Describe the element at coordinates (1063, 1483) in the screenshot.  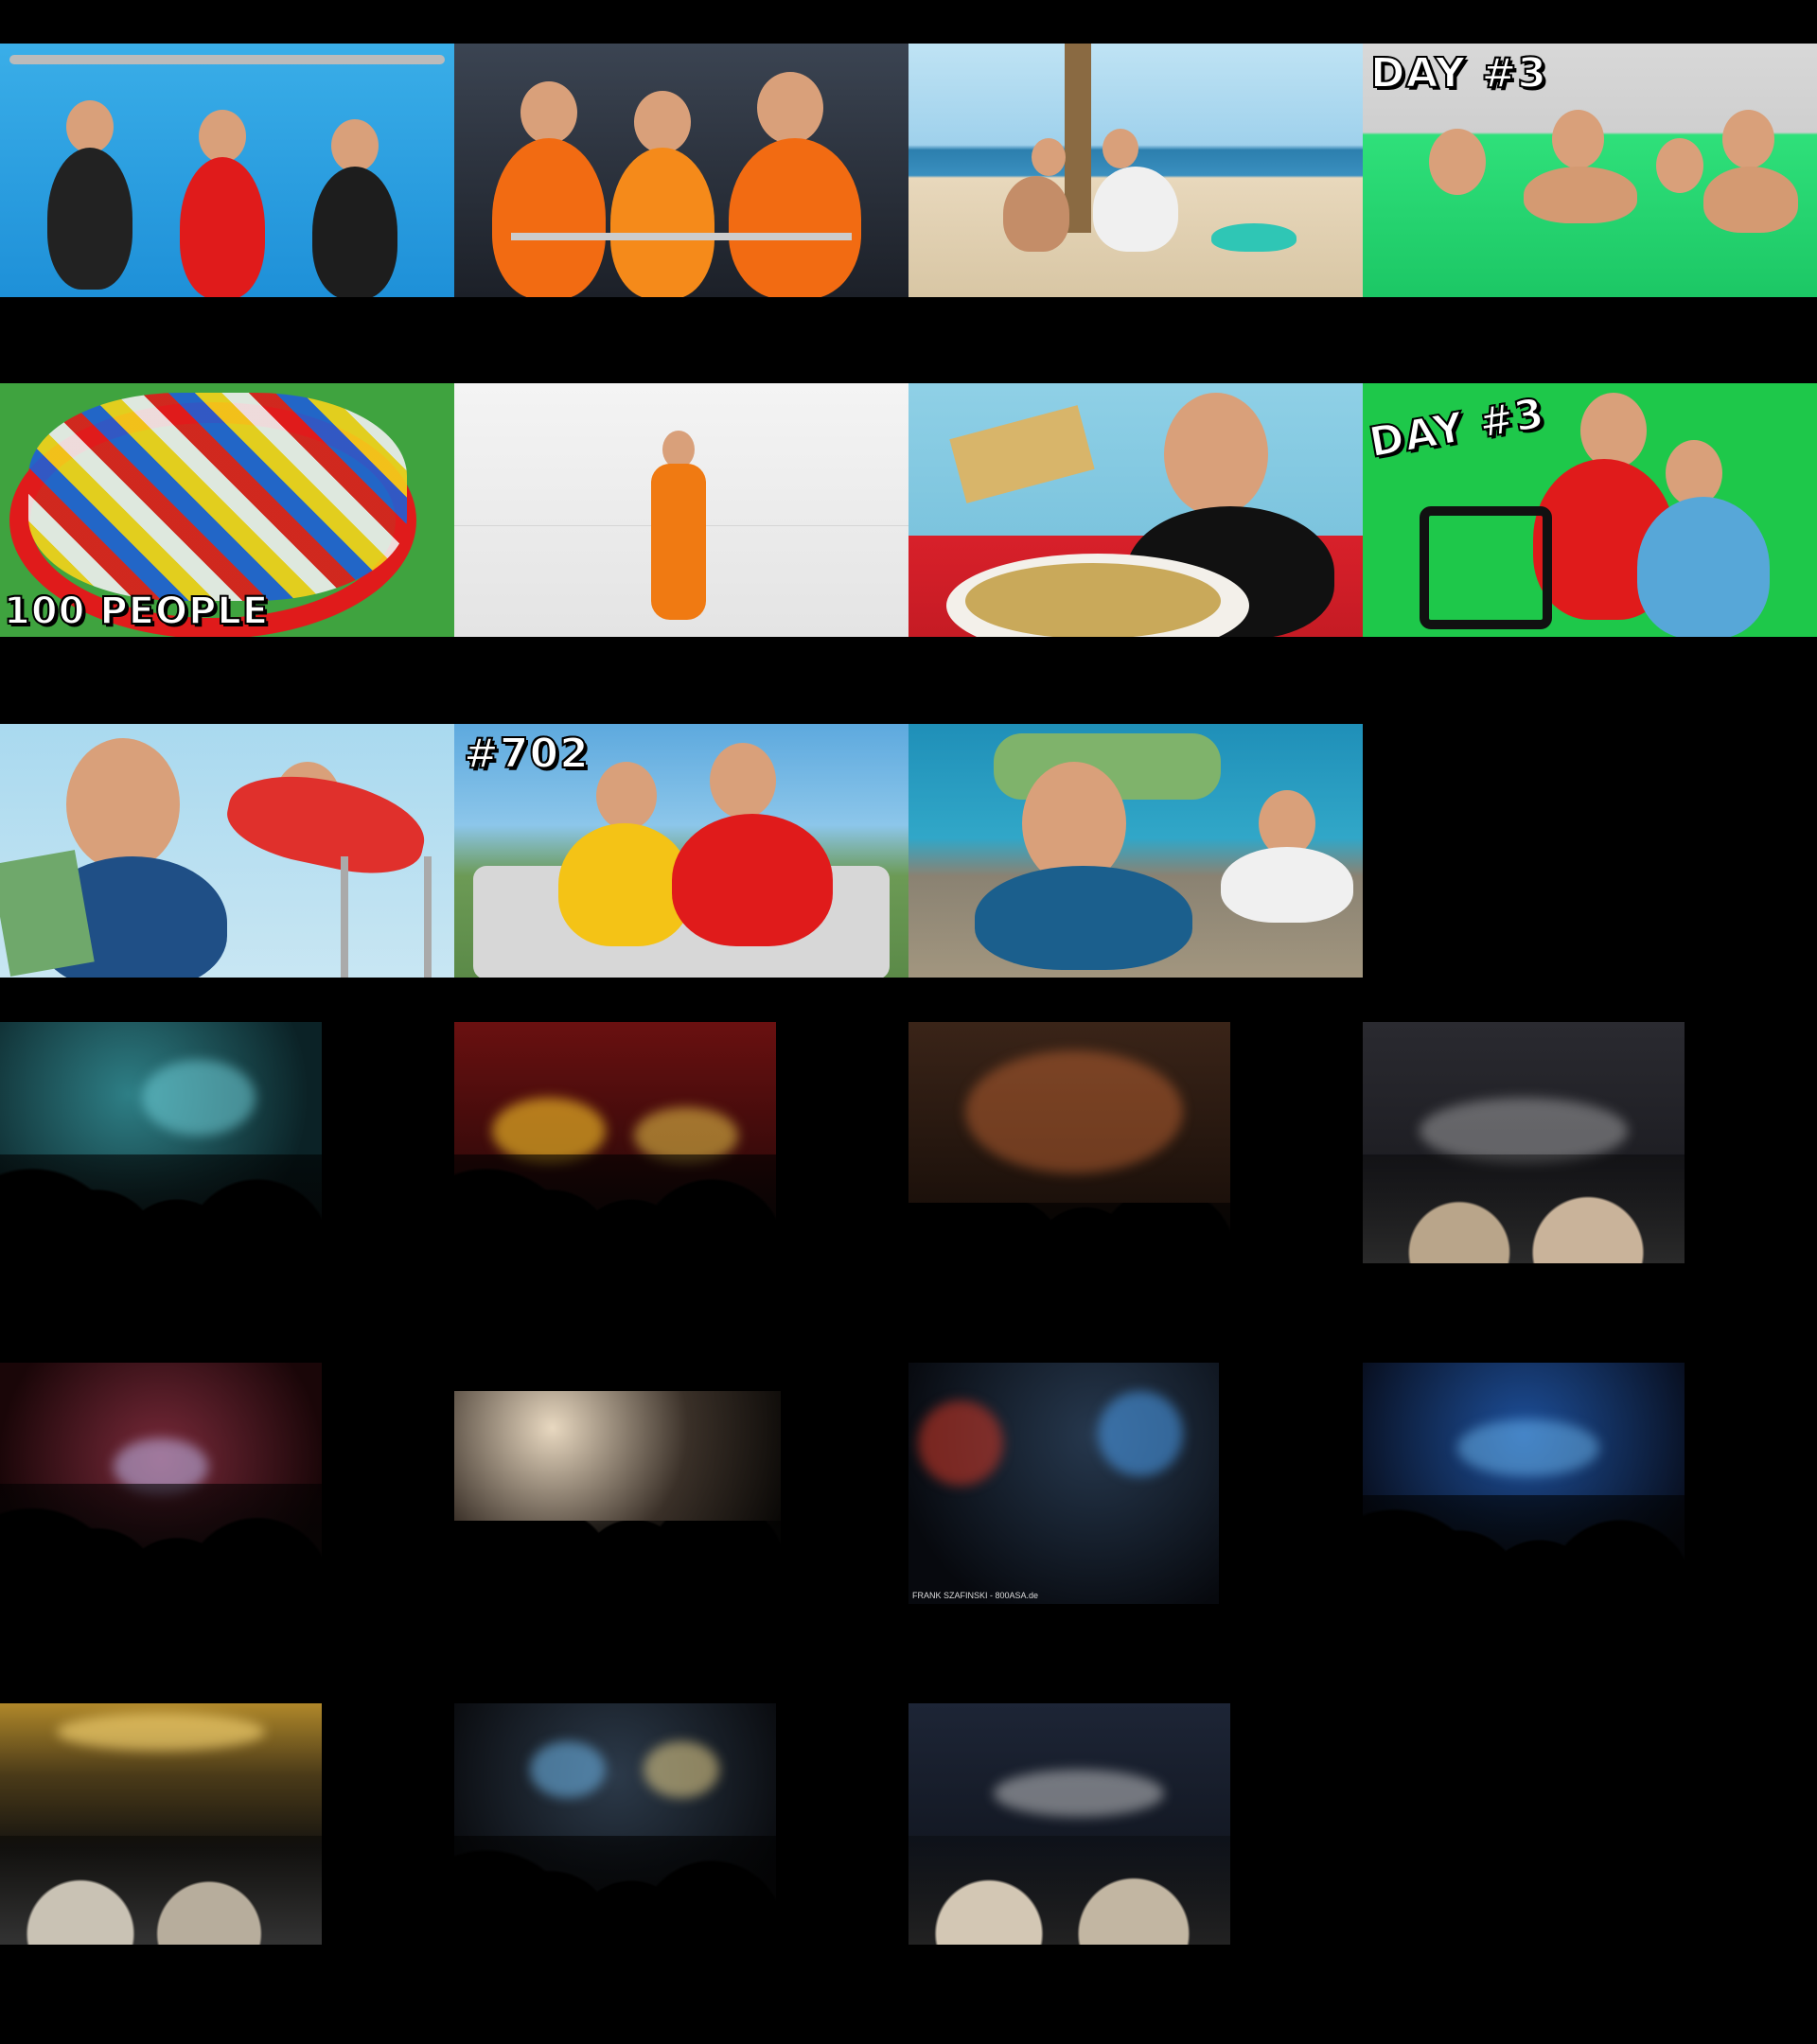
I see `concert-photo: FRANK SZAFINSKI - 800ASA.de` at that location.